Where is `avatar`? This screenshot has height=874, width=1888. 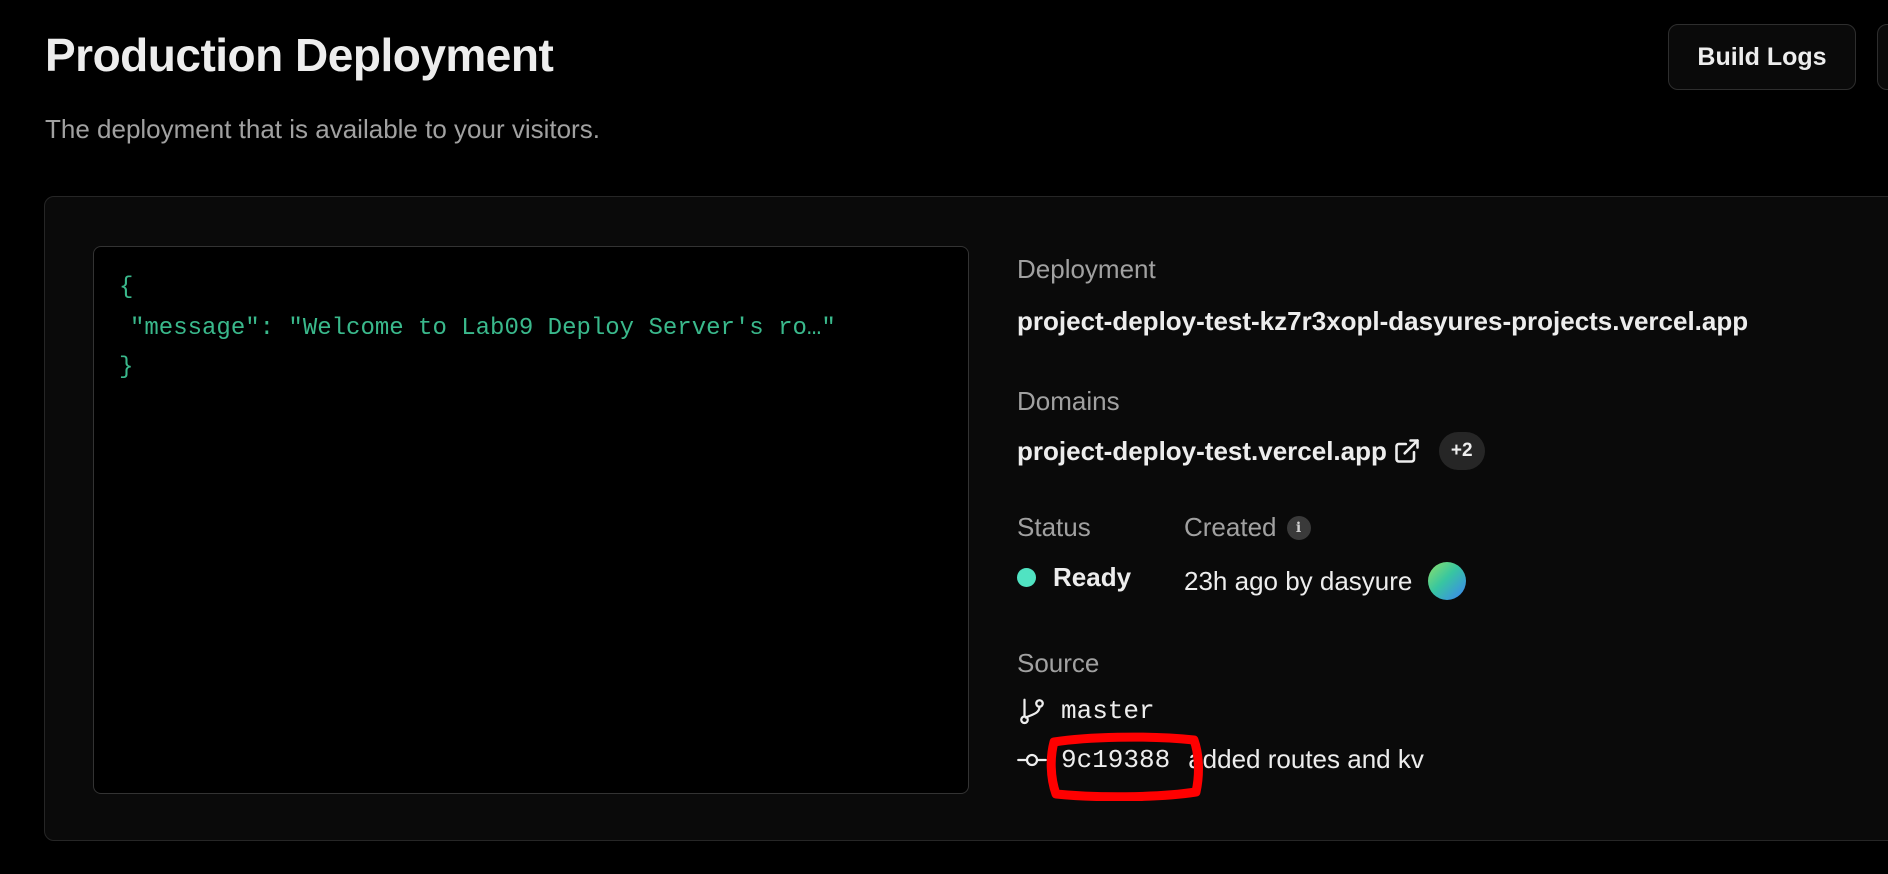 avatar is located at coordinates (1447, 581).